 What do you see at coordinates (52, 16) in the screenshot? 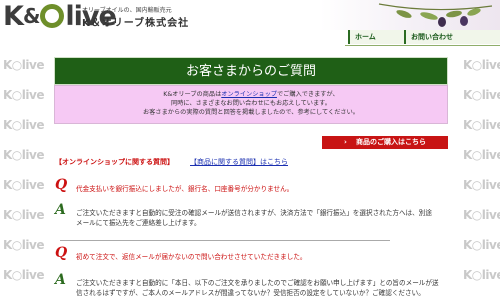
I see `olive-o-icon` at bounding box center [52, 16].